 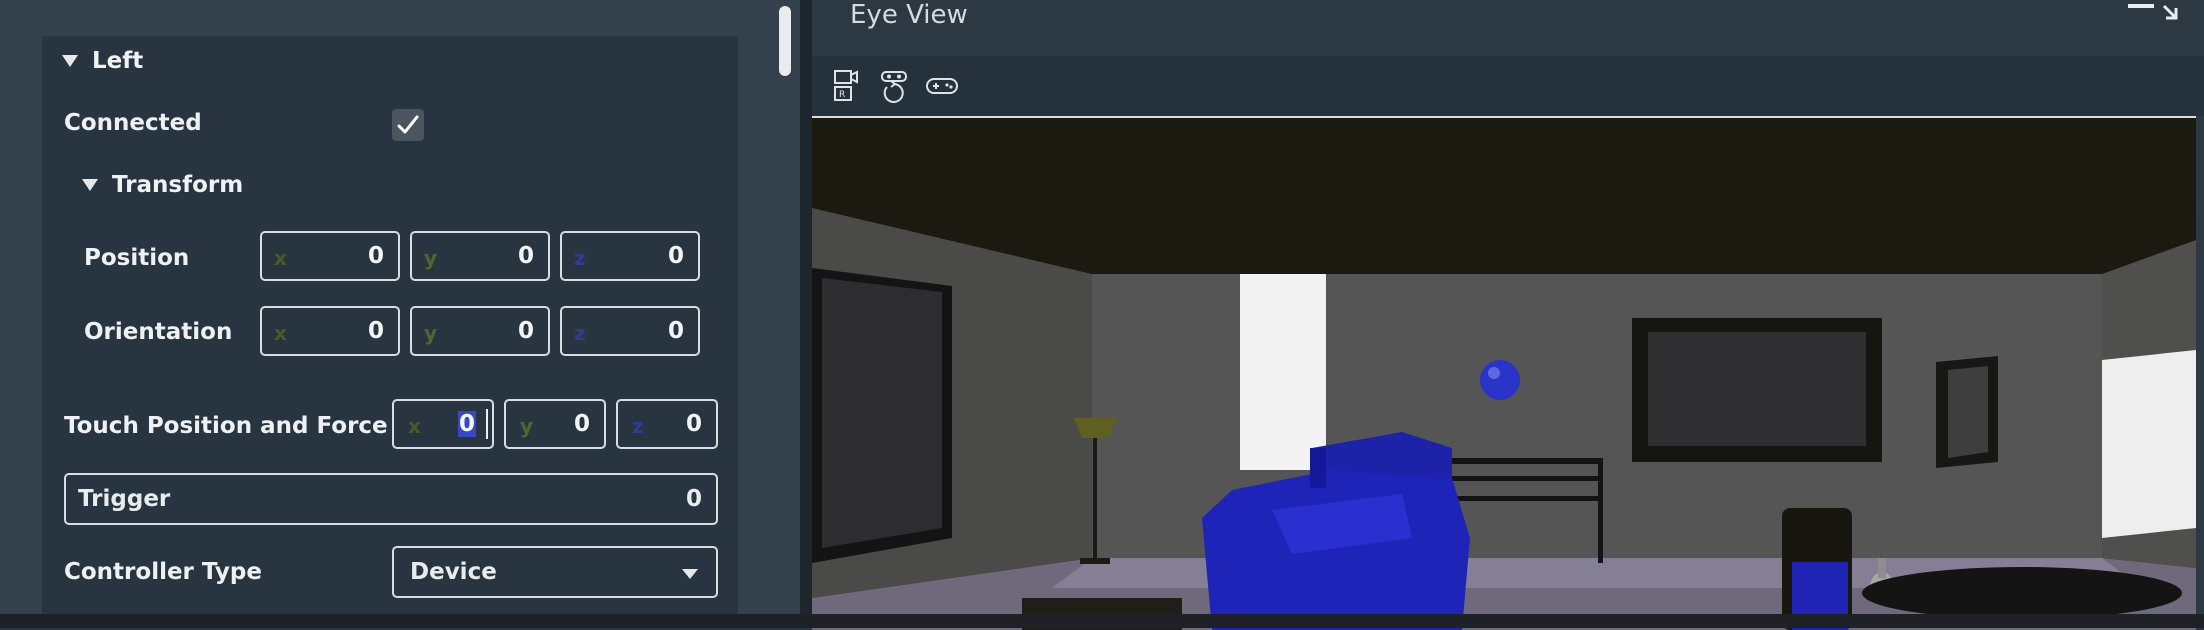 What do you see at coordinates (942, 86) in the screenshot?
I see `gamepad-icon` at bounding box center [942, 86].